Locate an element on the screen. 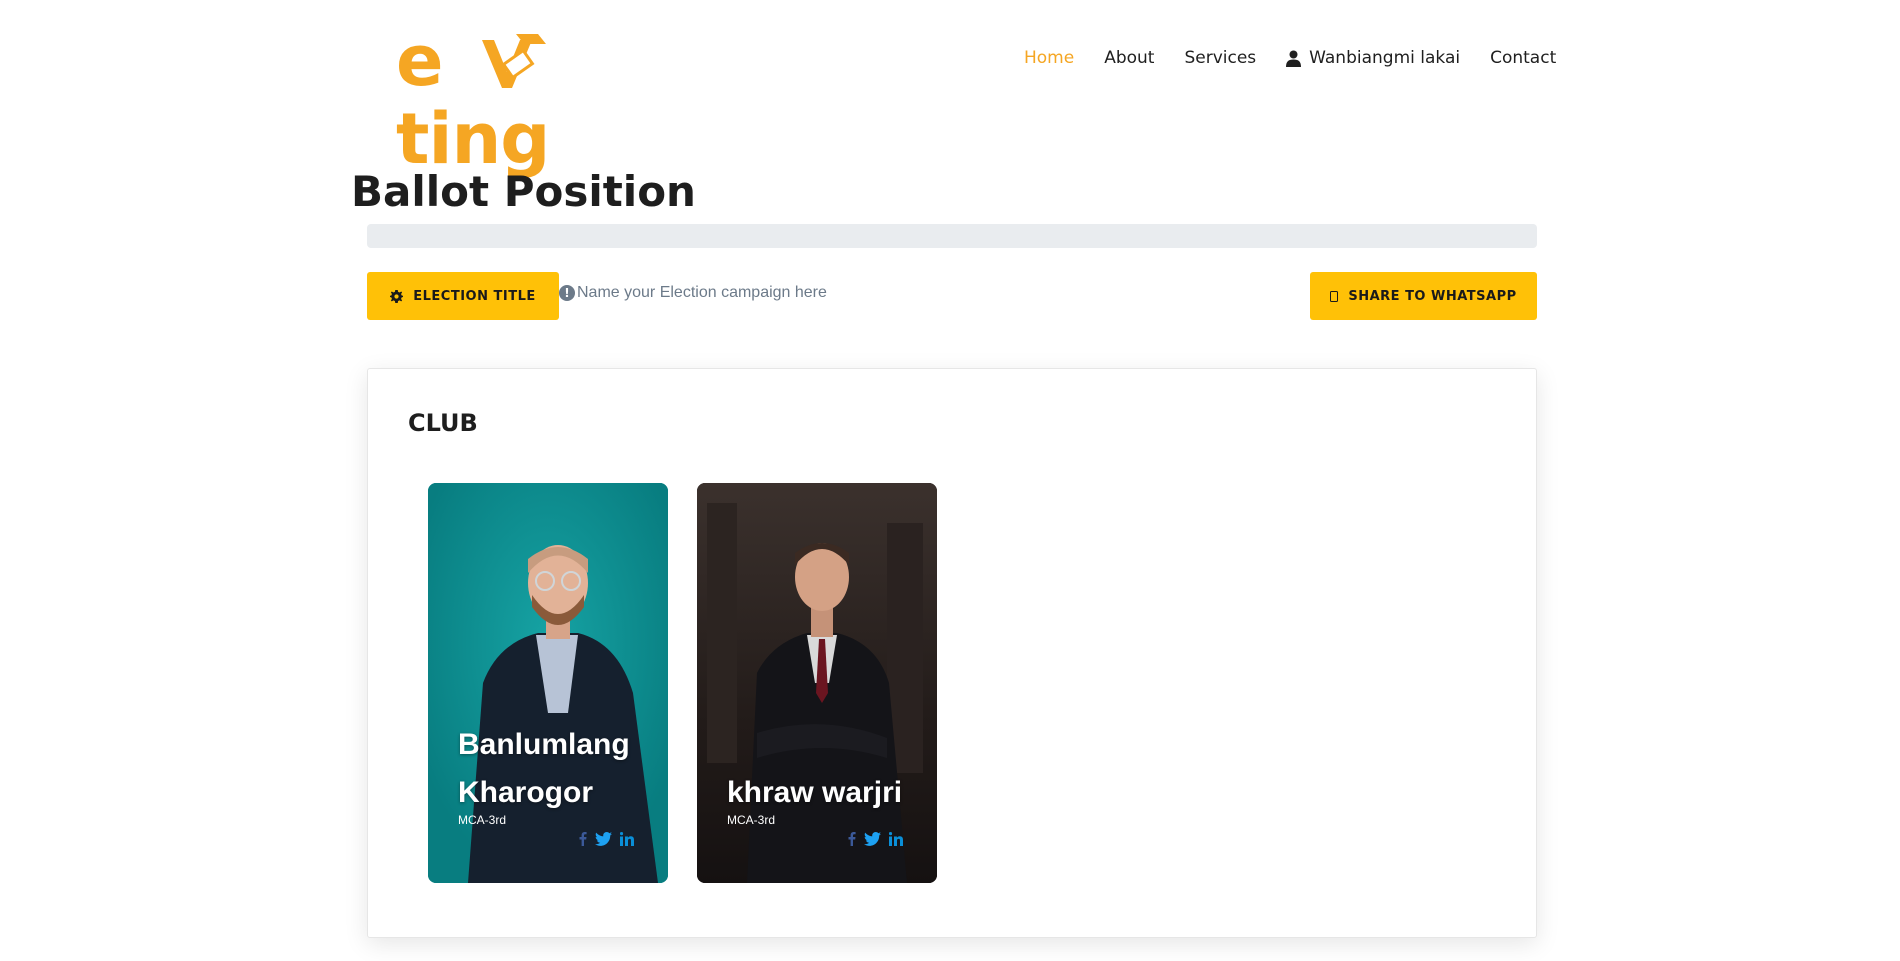 The width and height of the screenshot is (1900, 961). share-whatsapp-label: SHARE TO WHATSAPP is located at coordinates (1432, 296).